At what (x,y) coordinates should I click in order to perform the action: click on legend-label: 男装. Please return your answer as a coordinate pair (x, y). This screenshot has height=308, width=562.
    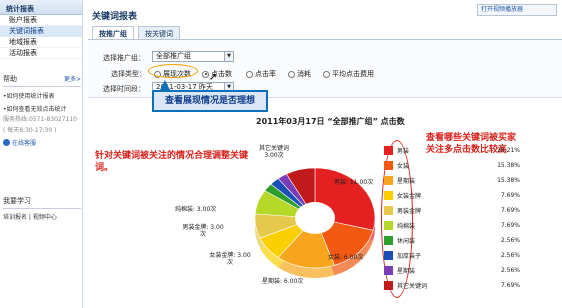
    Looking at the image, I should click on (403, 151).